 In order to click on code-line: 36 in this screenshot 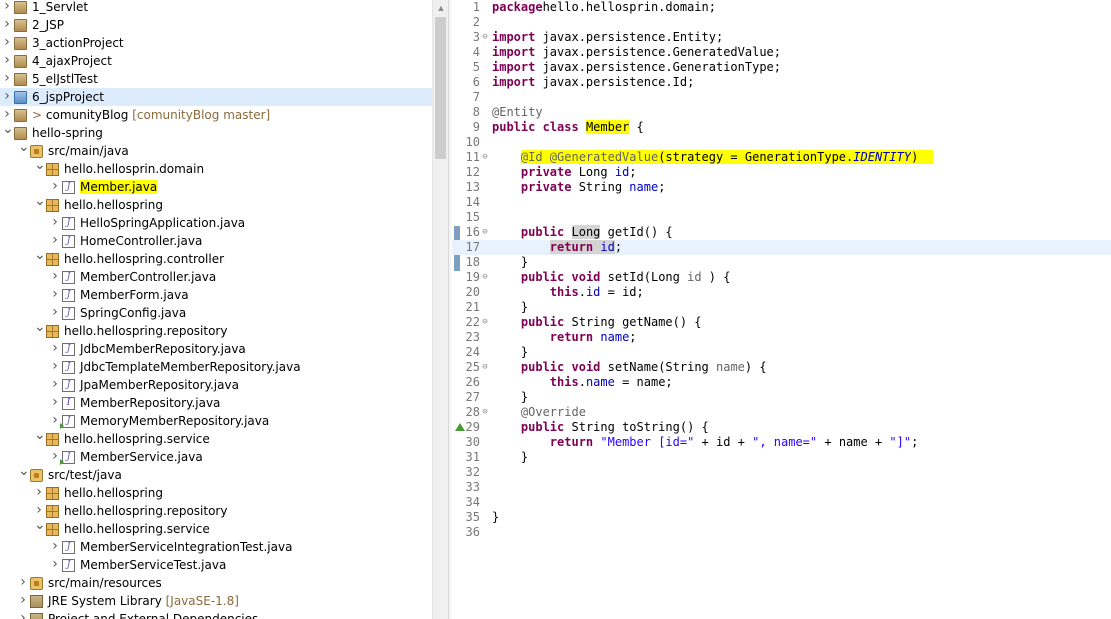, I will do `click(781, 532)`.